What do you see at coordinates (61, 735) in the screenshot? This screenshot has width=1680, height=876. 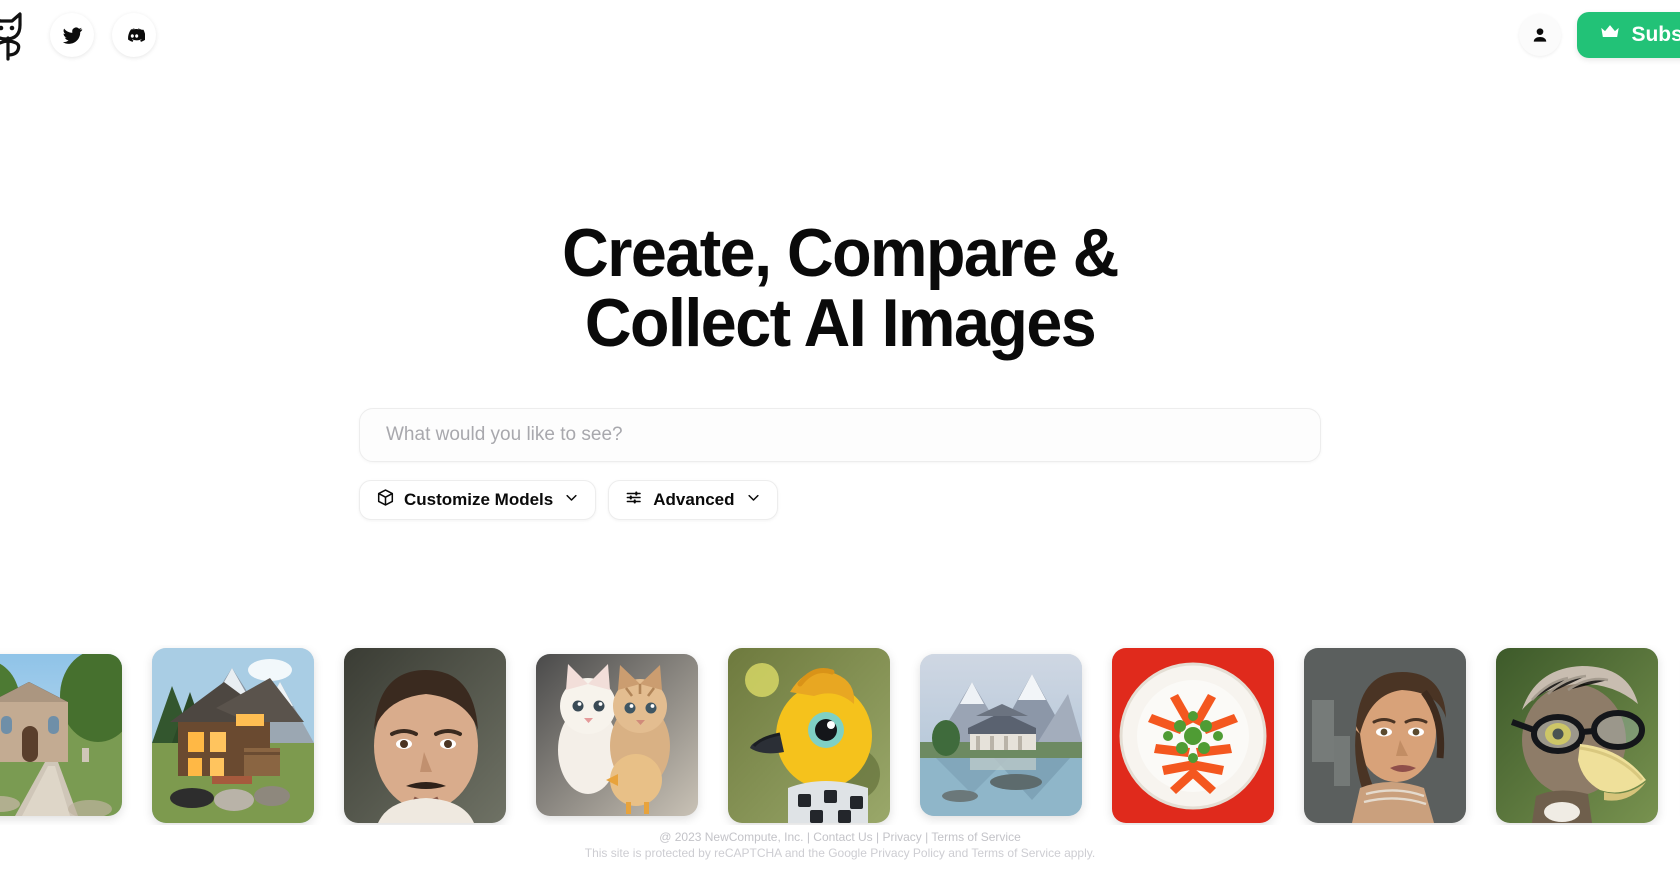 I see `gallery-item-mansion-driveway-image` at bounding box center [61, 735].